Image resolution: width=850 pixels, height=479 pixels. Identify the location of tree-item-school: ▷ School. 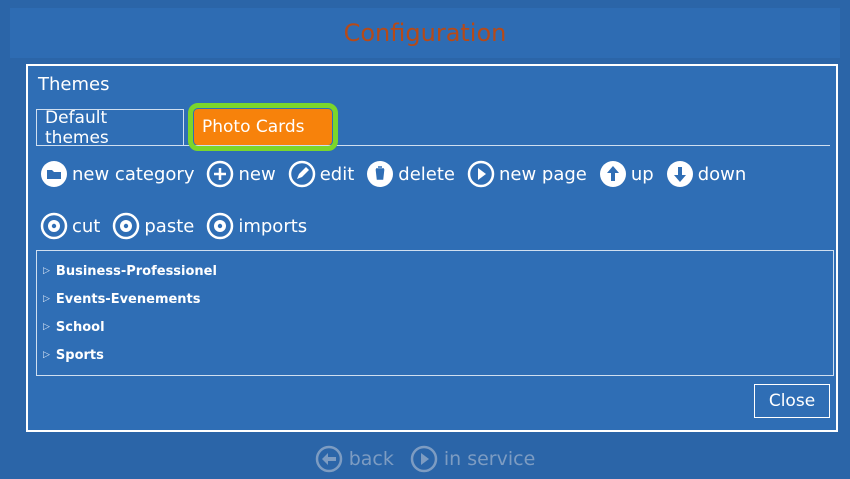
(435, 327).